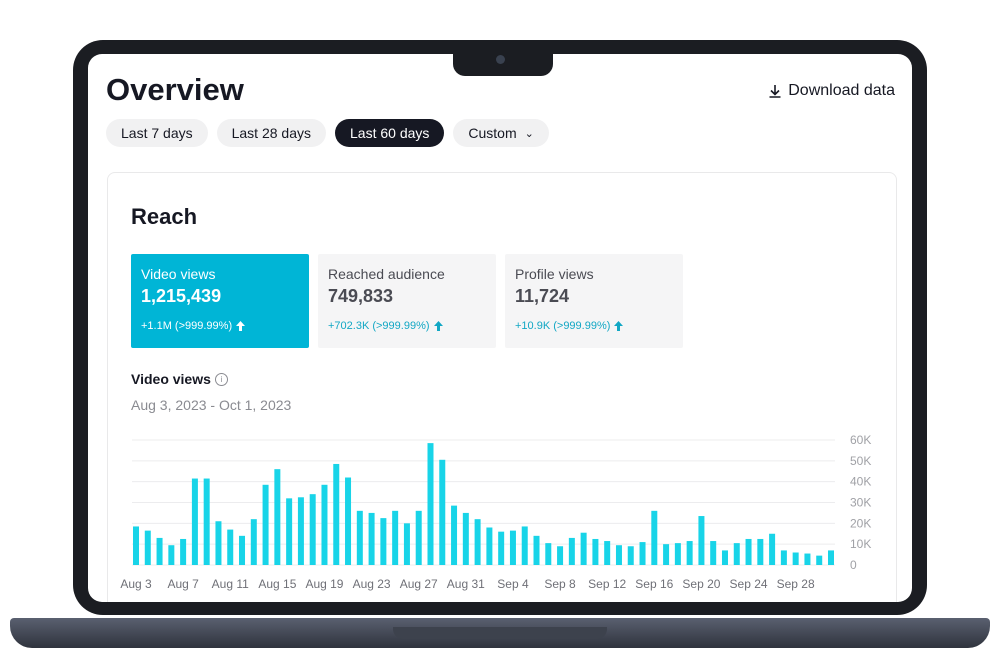  Describe the element at coordinates (183, 584) in the screenshot. I see `x-tick-label: Aug 7` at that location.